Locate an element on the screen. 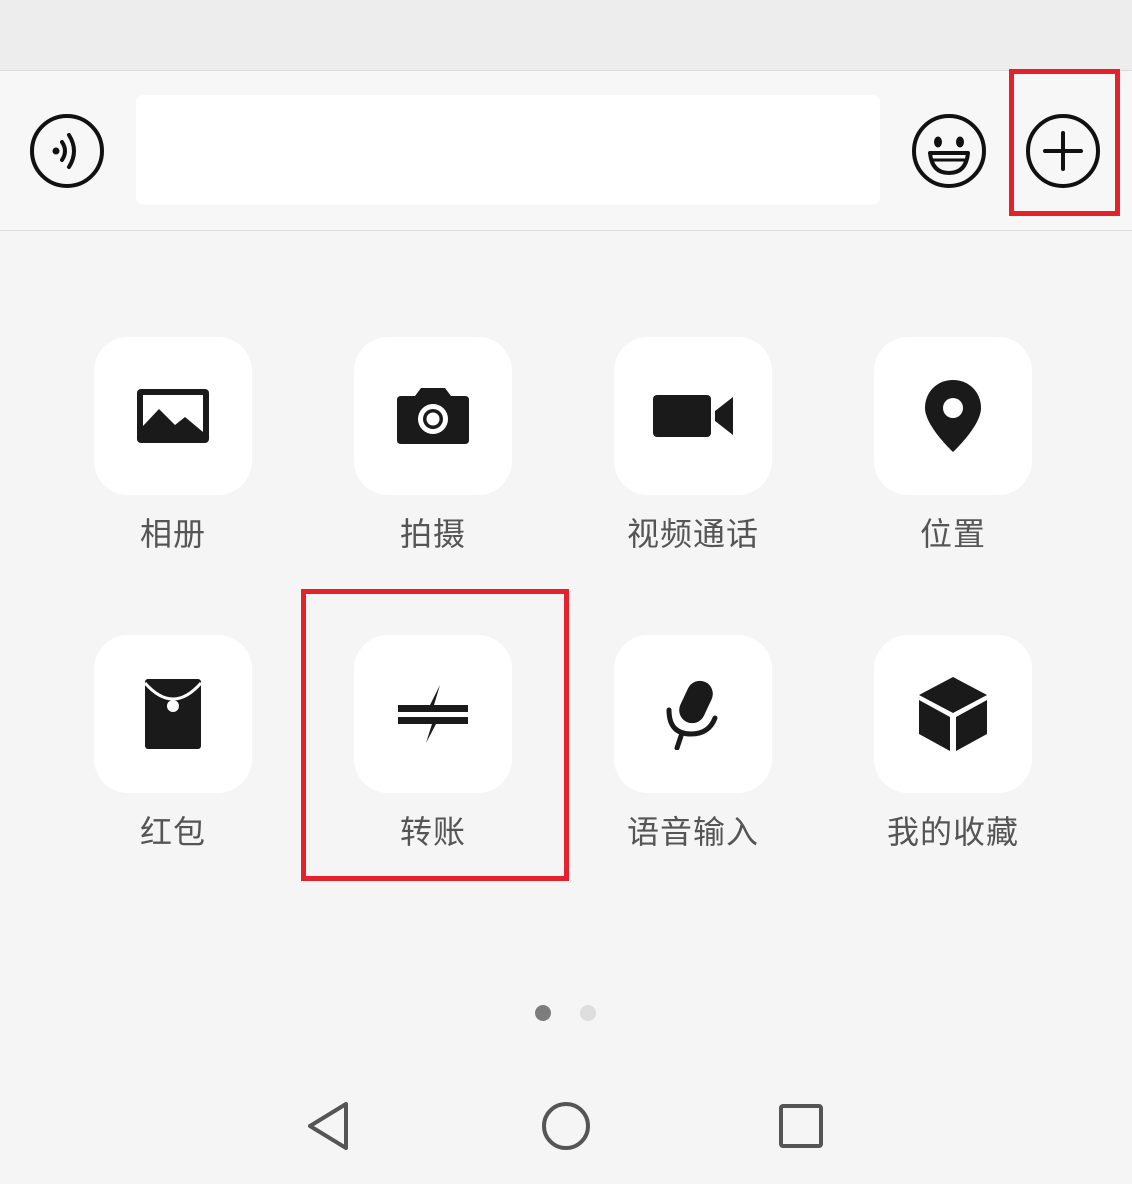 This screenshot has height=1184, width=1132. system-home-button is located at coordinates (566, 1126).